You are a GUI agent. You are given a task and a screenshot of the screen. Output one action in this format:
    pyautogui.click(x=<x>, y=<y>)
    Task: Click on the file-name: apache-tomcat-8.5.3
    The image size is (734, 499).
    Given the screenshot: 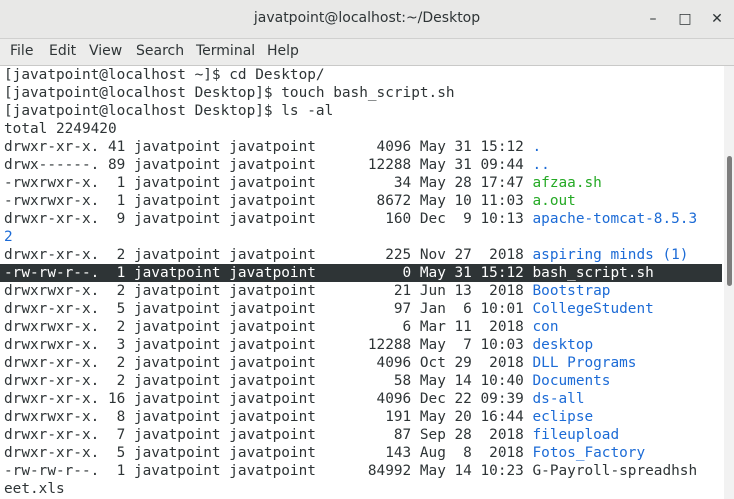 What is the action you would take?
    pyautogui.click(x=615, y=219)
    